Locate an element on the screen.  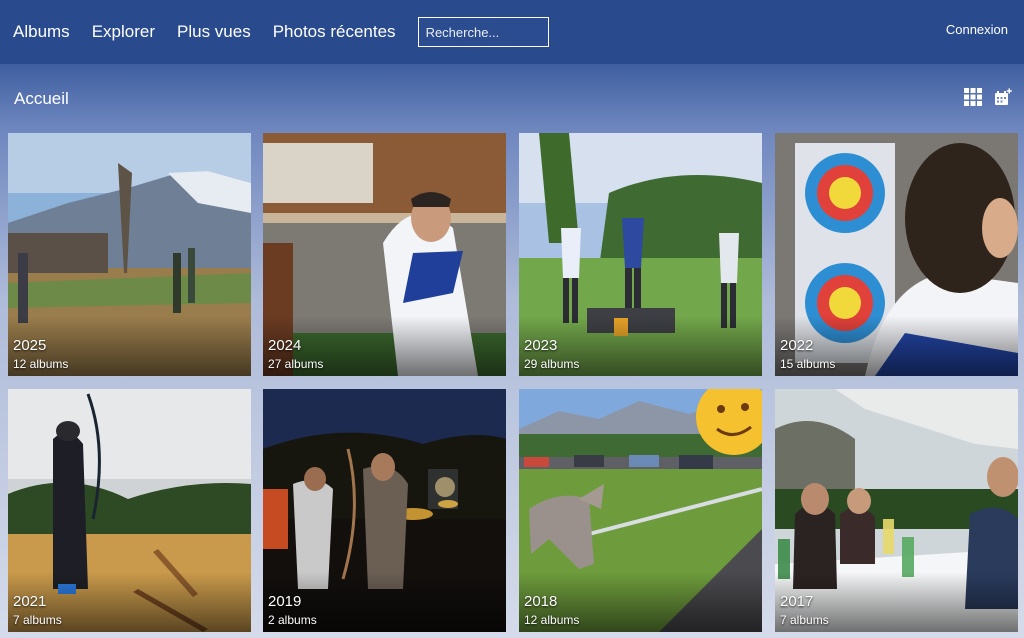
album-tile-2019: 2019 2 albums is located at coordinates (384, 510).